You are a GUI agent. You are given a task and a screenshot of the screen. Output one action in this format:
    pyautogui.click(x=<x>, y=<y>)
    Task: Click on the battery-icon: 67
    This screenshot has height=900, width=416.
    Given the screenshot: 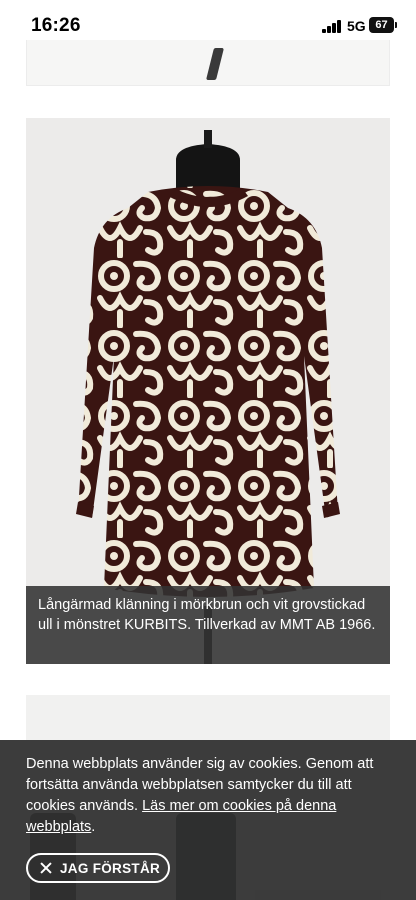 What is the action you would take?
    pyautogui.click(x=381, y=25)
    